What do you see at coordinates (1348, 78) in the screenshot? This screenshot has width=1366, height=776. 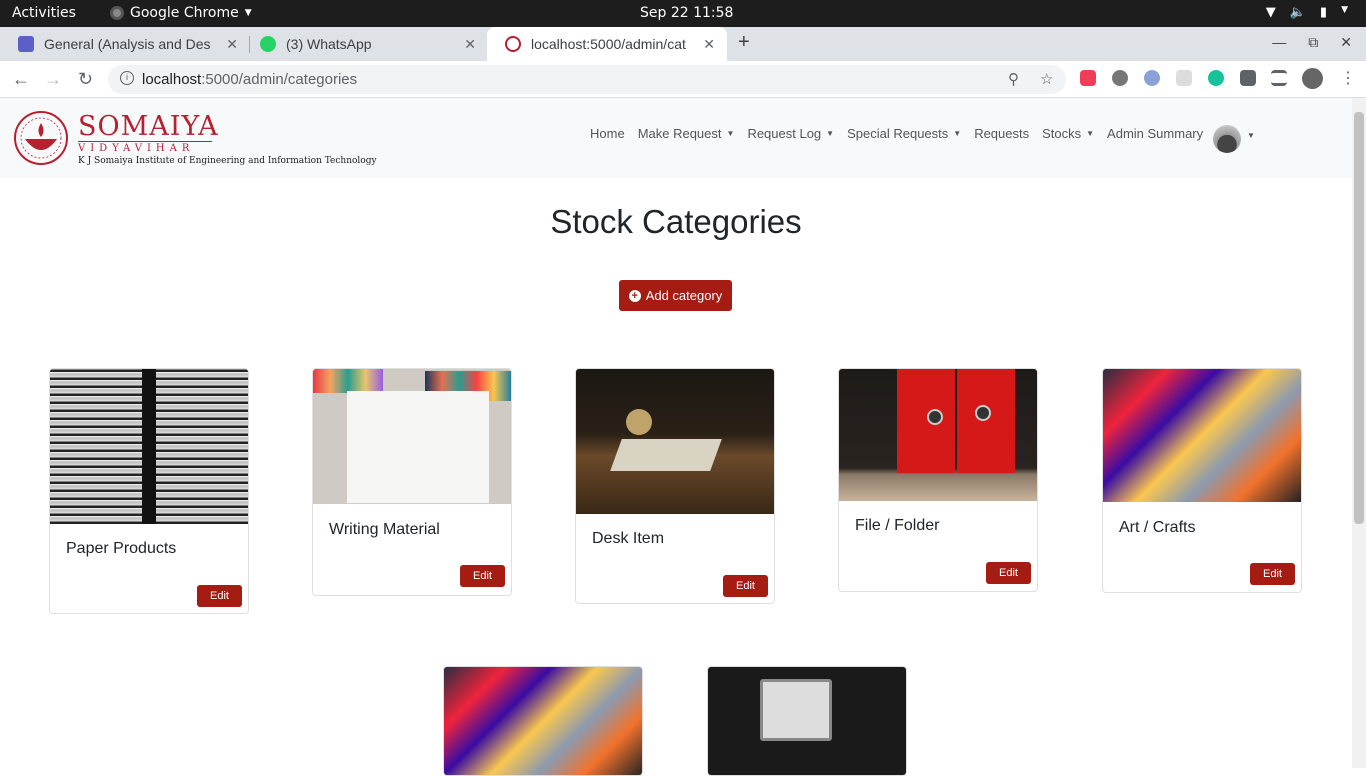 I see `chrome-menu-icon: ⋮` at bounding box center [1348, 78].